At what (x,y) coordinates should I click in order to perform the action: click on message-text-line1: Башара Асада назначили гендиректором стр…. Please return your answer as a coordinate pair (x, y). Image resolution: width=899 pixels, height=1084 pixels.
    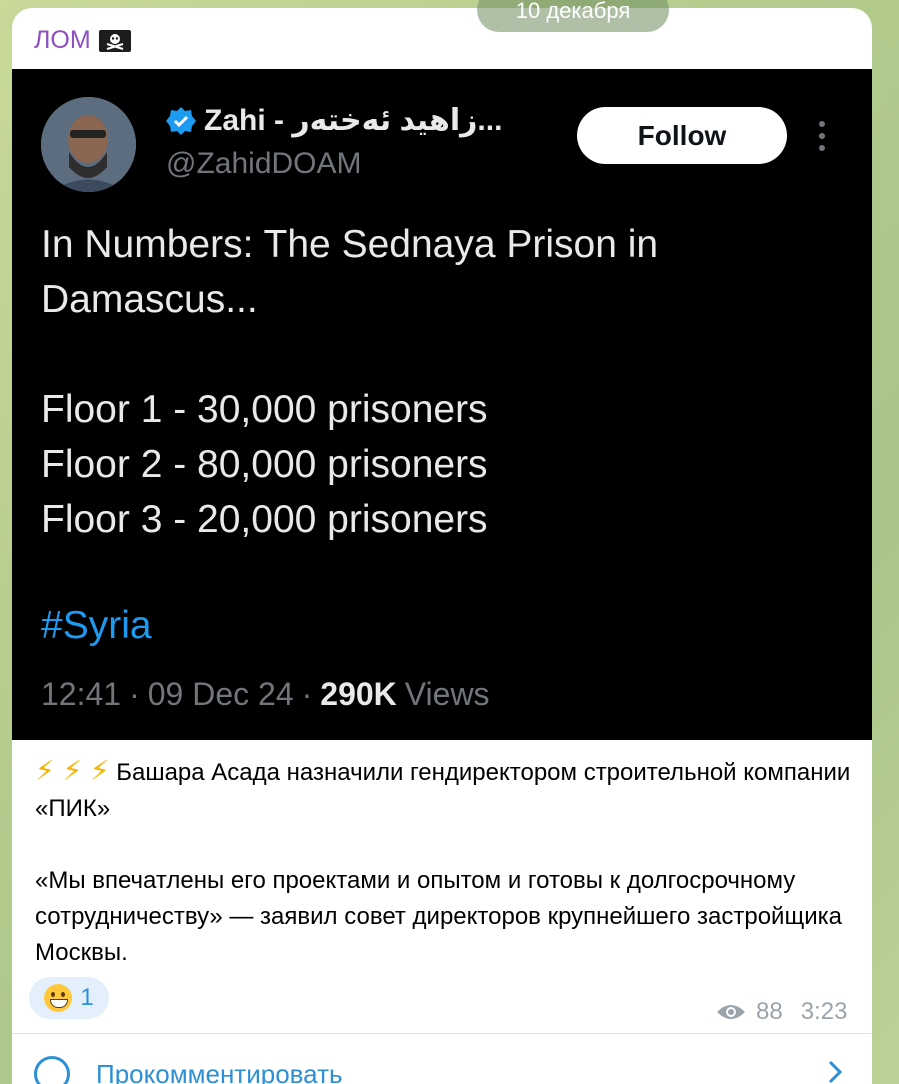
    Looking at the image, I should click on (443, 790).